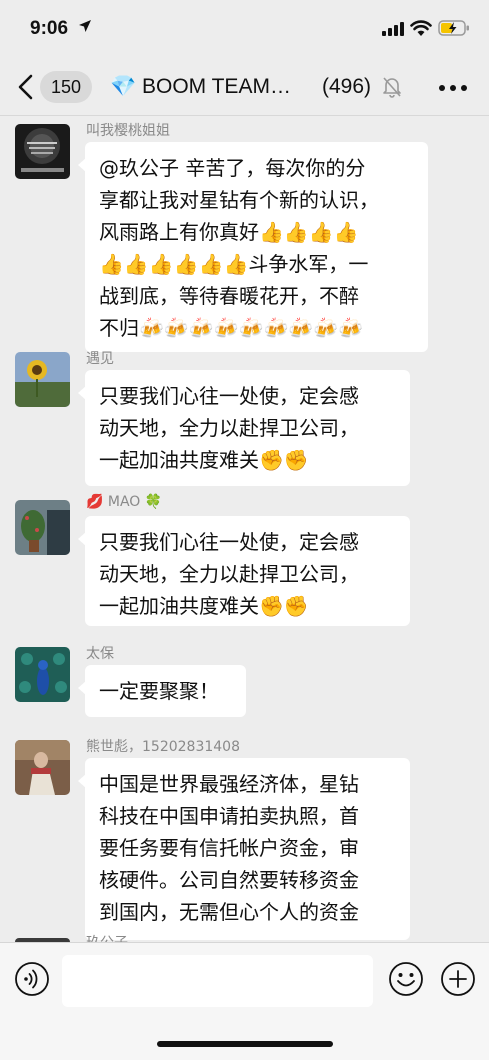 This screenshot has width=489, height=1060. Describe the element at coordinates (124, 502) in the screenshot. I see `sender-name: 💋 MAO 🍀` at that location.